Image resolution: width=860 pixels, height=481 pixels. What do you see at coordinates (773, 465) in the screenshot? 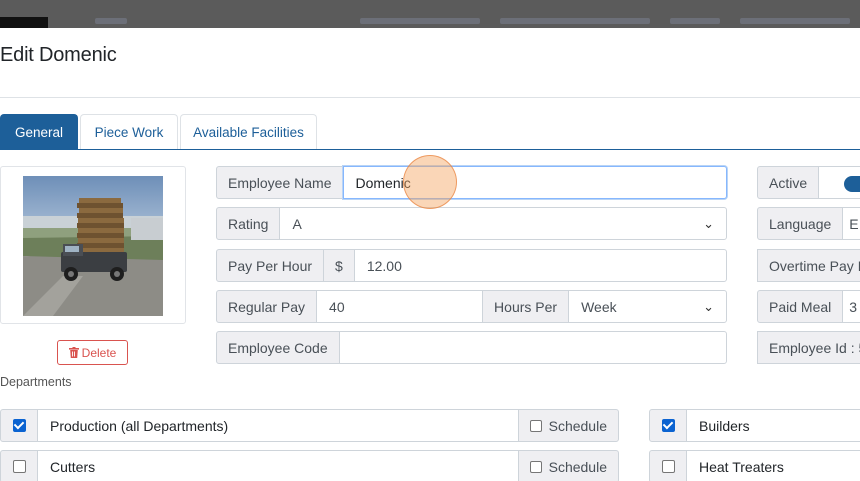
I see `department-name: Heat Treaters` at bounding box center [773, 465].